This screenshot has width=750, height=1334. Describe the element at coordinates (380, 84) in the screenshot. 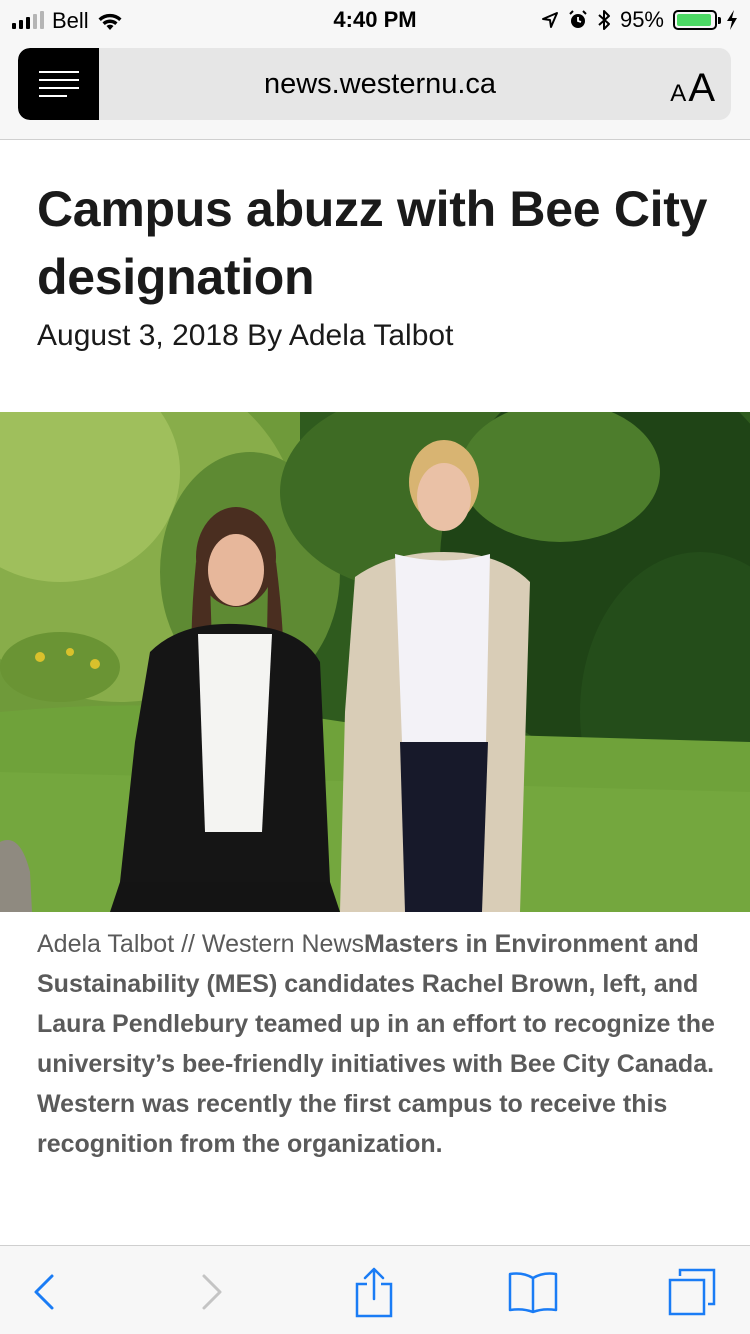

I see `url-text: news.westernu.ca` at that location.